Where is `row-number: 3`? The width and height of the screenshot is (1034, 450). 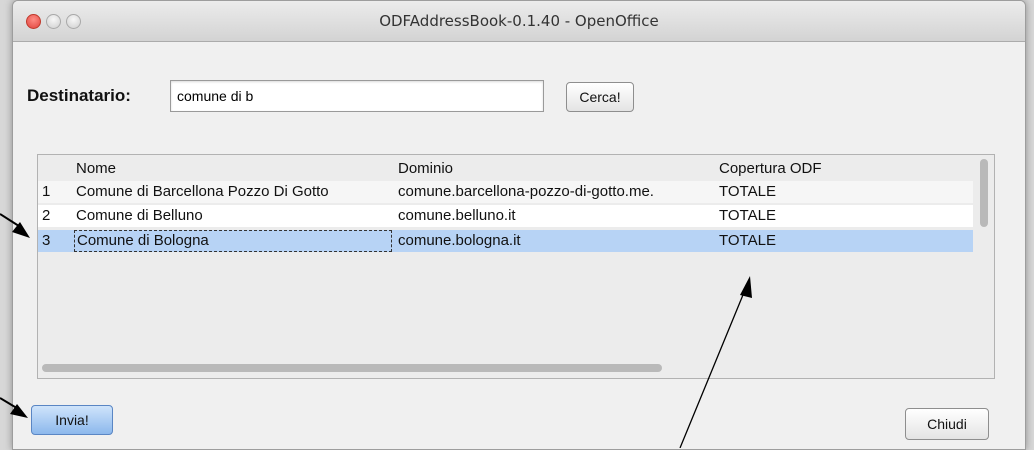 row-number: 3 is located at coordinates (46, 240).